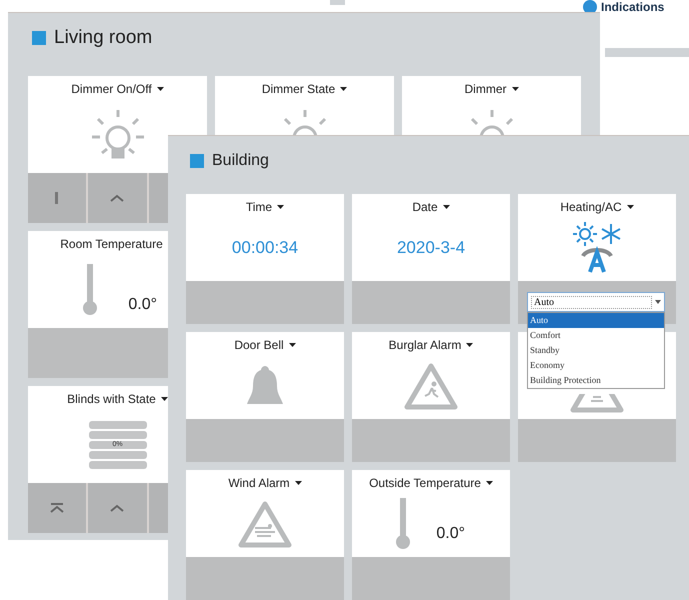 This screenshot has height=600, width=689. What do you see at coordinates (111, 244) in the screenshot?
I see `tile-title: Room Temperature` at bounding box center [111, 244].